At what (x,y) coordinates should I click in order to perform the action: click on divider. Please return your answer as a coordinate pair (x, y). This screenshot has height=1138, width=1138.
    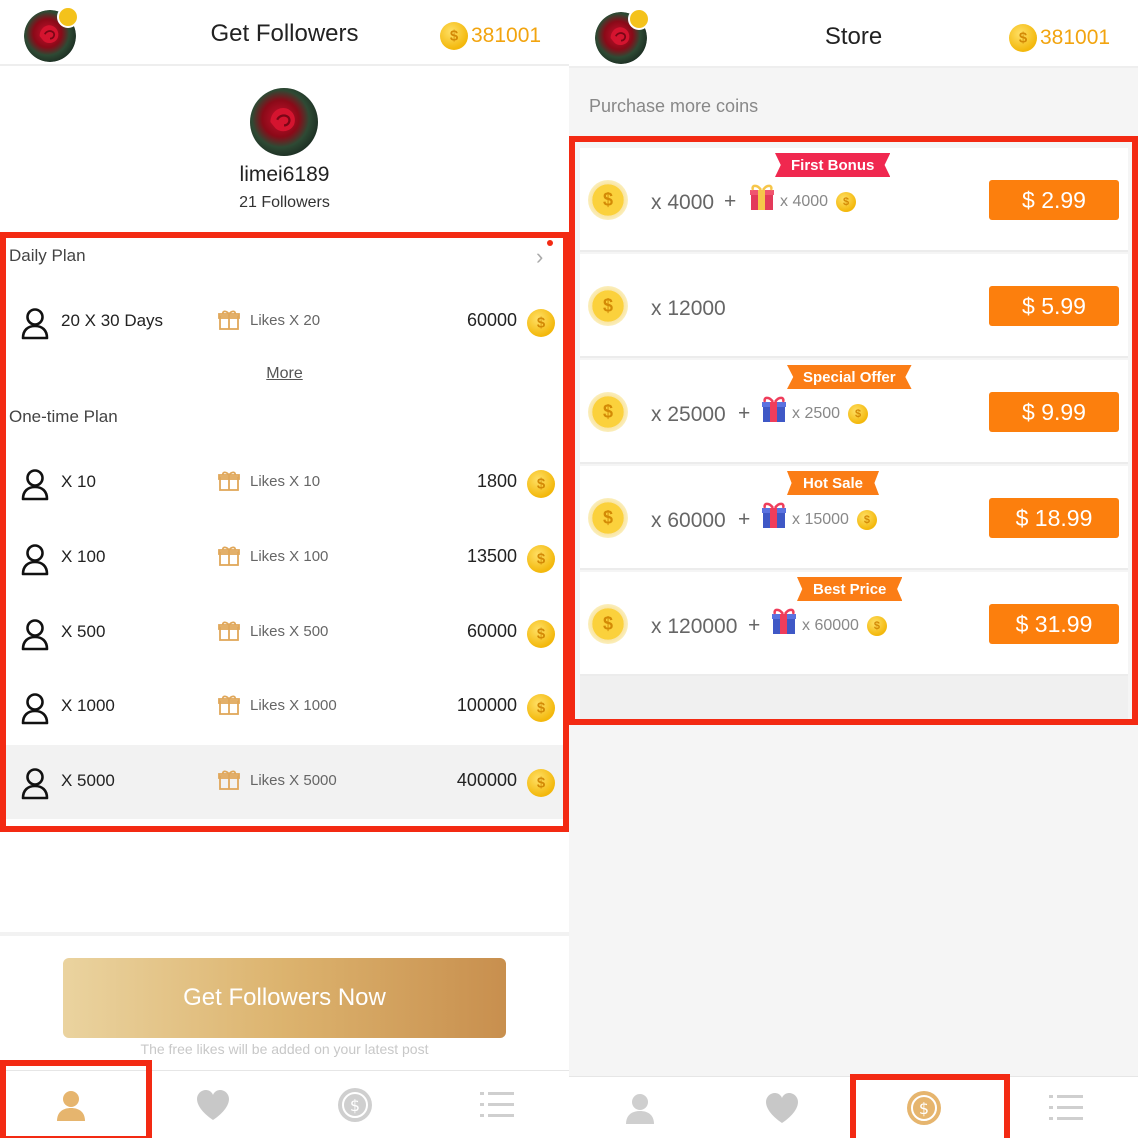
    Looking at the image, I should click on (284, 934).